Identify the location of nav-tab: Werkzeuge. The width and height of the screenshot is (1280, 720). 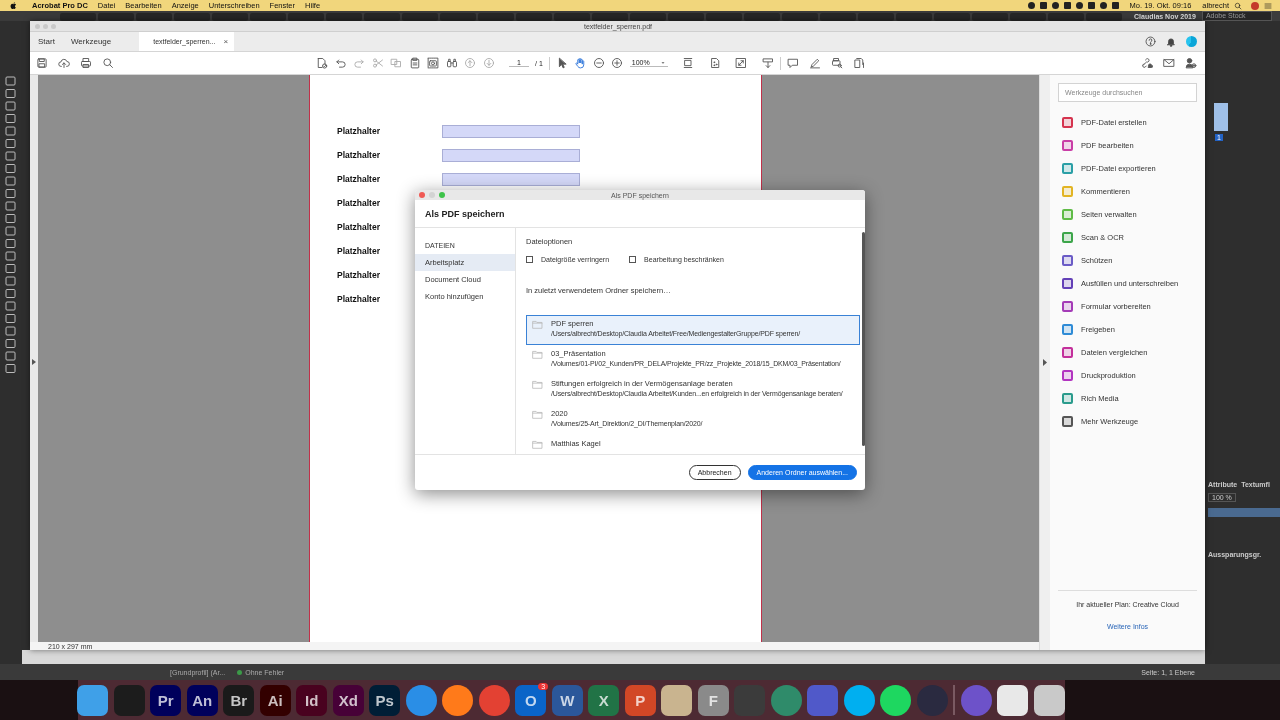
(91, 41).